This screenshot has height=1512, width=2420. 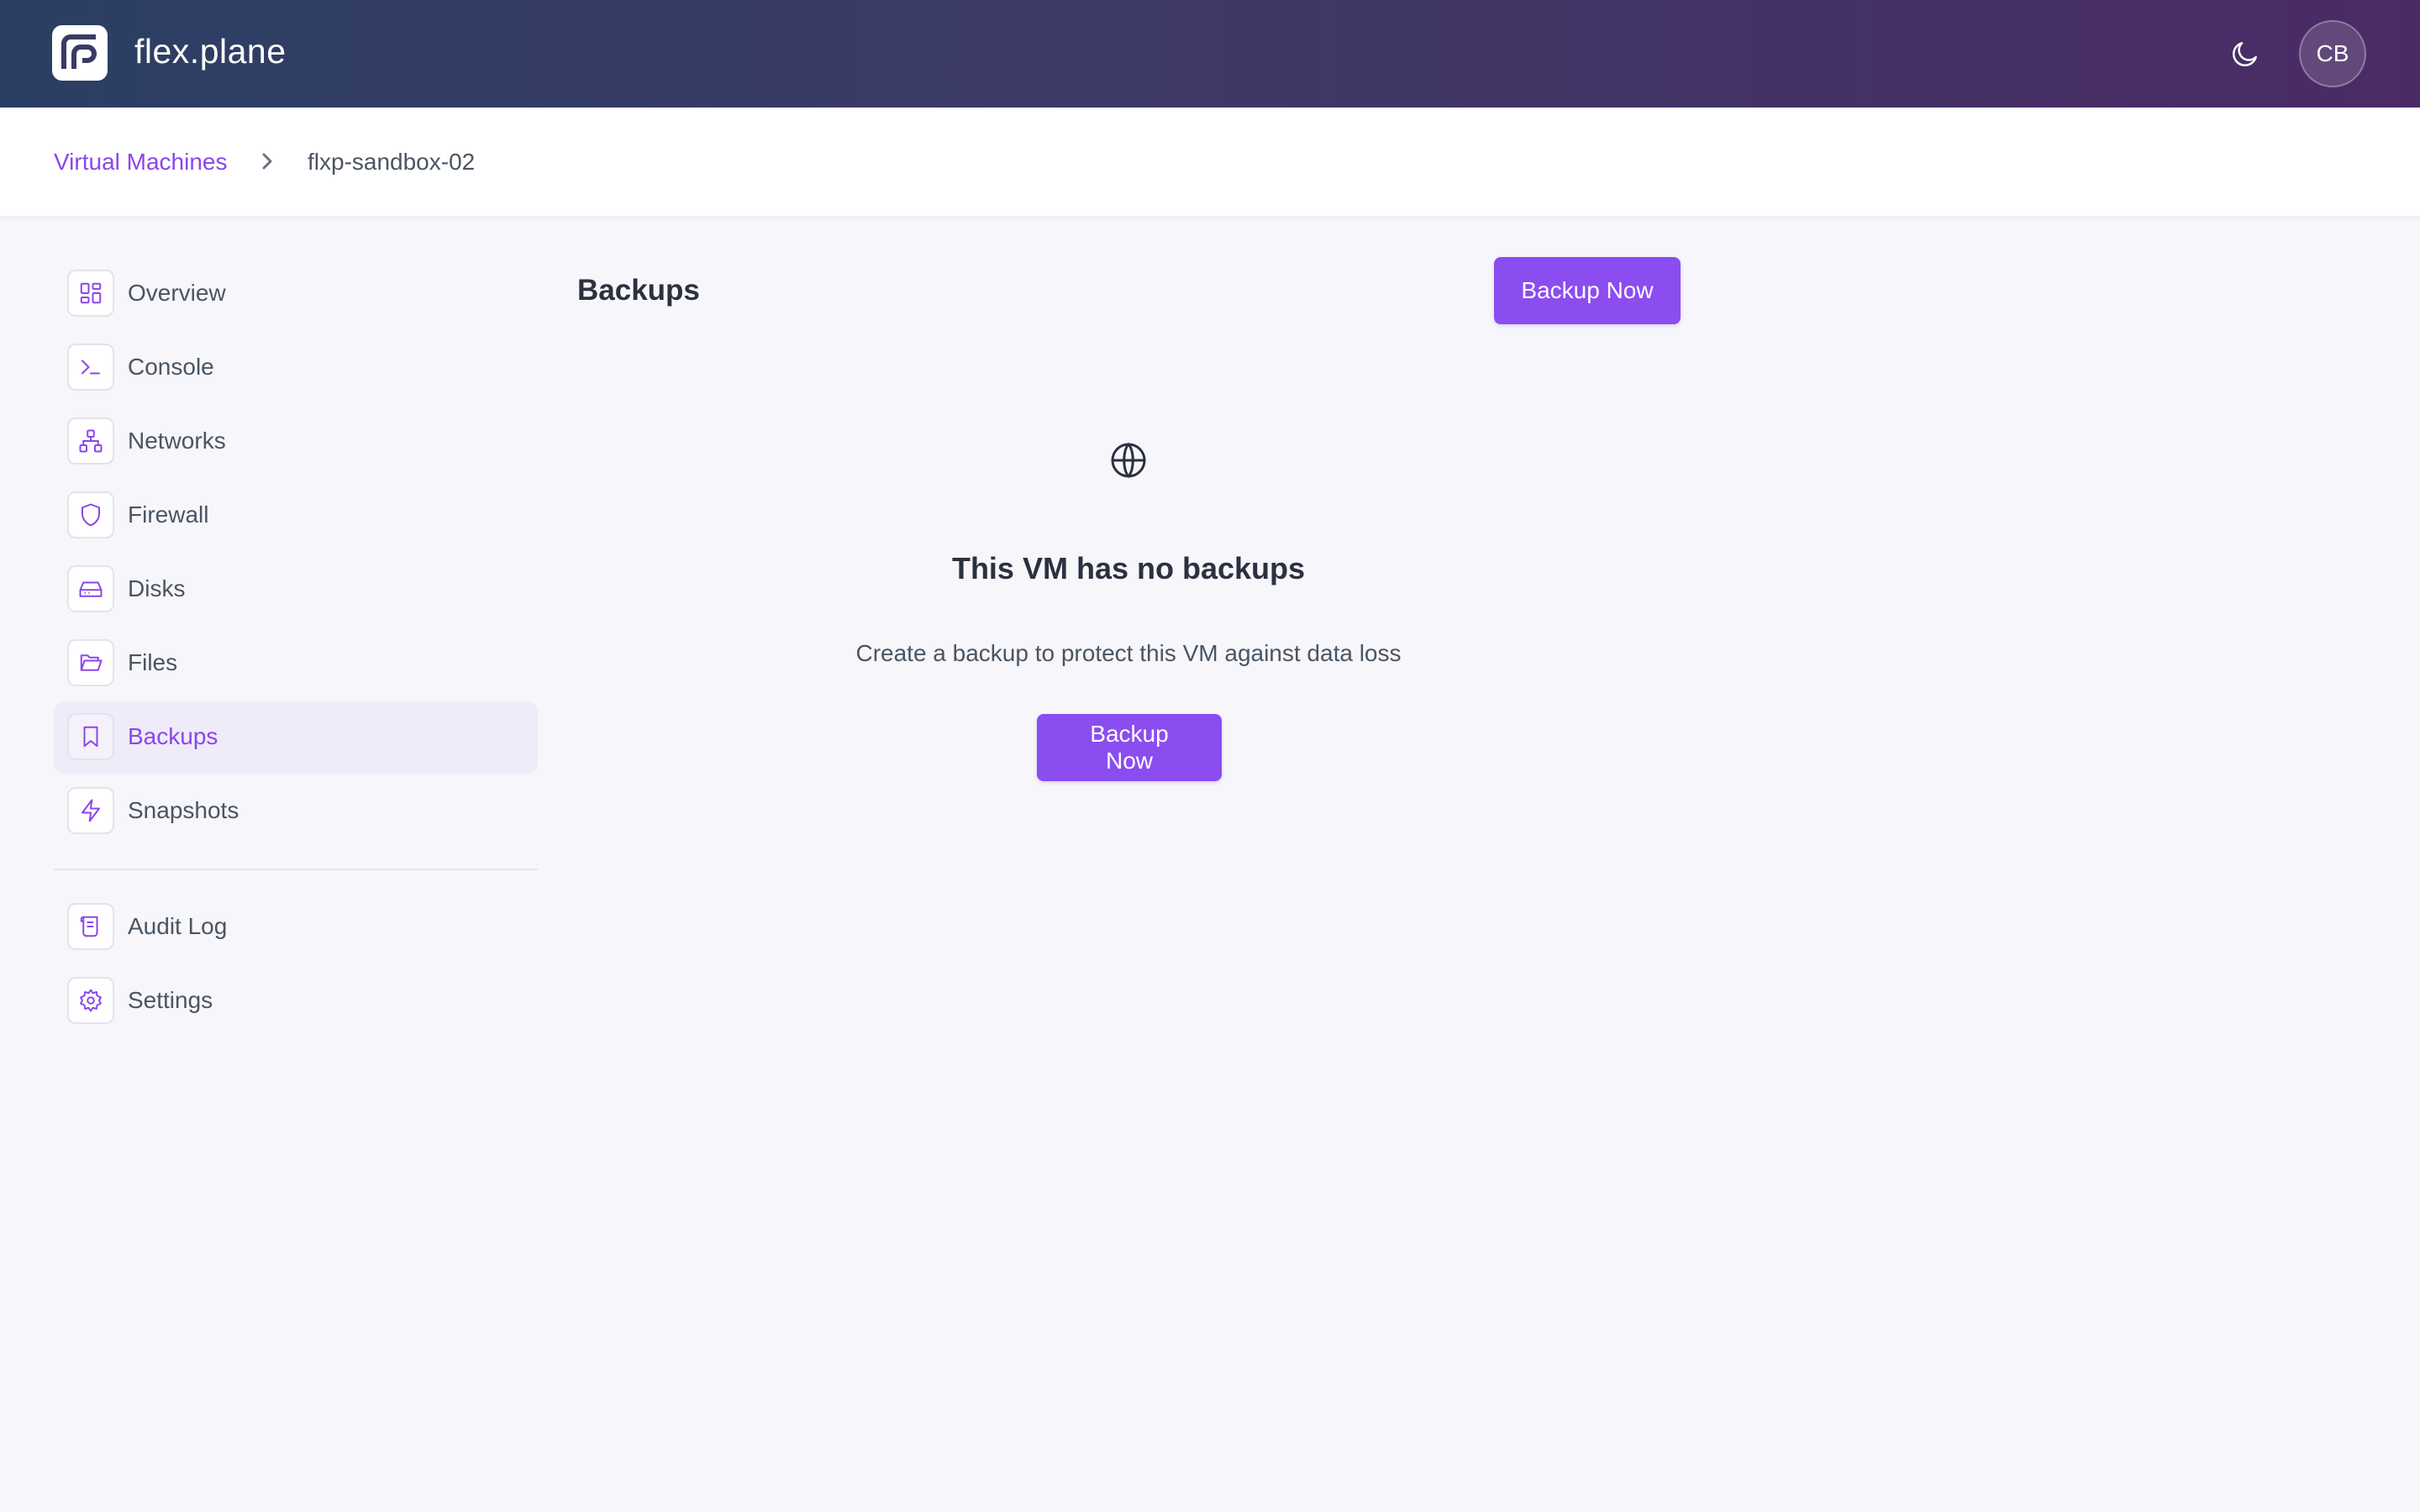 I want to click on sidebar-item-label: Overview, so click(x=177, y=293).